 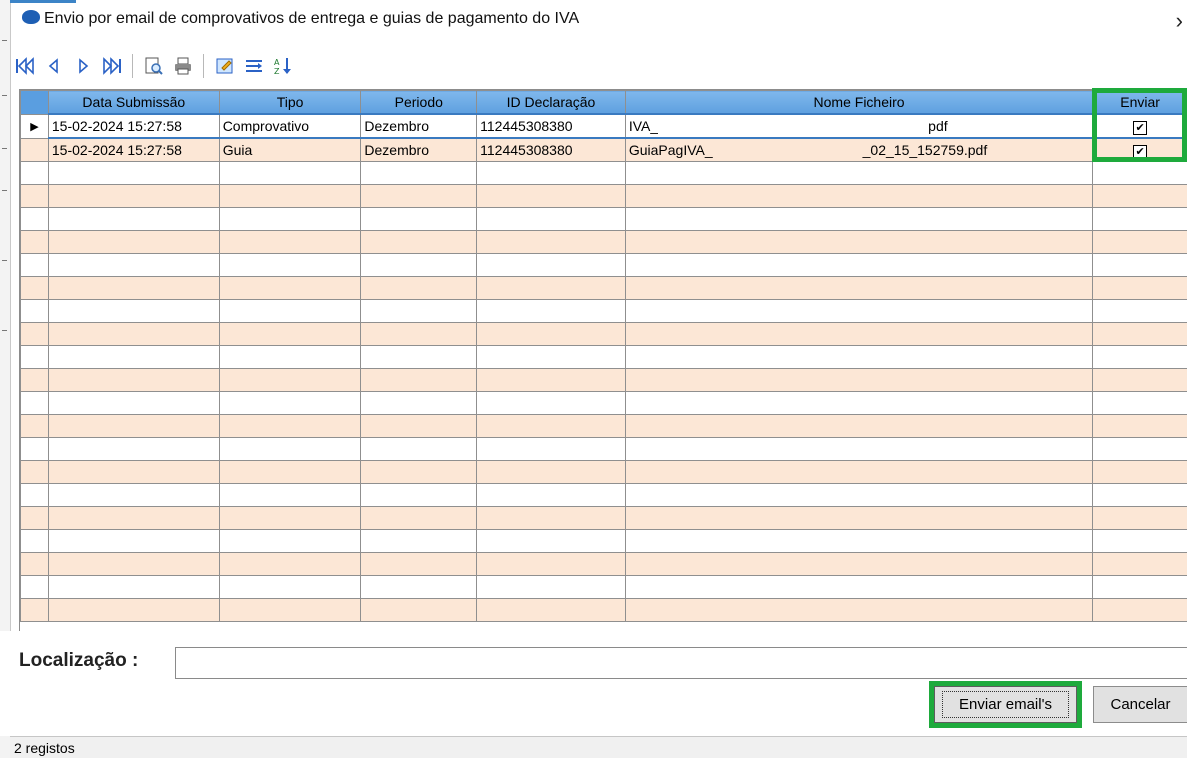 I want to click on cell-nome-ficheiro: GuiaPagIVA__02_15_152759.pdf, so click(x=858, y=150).